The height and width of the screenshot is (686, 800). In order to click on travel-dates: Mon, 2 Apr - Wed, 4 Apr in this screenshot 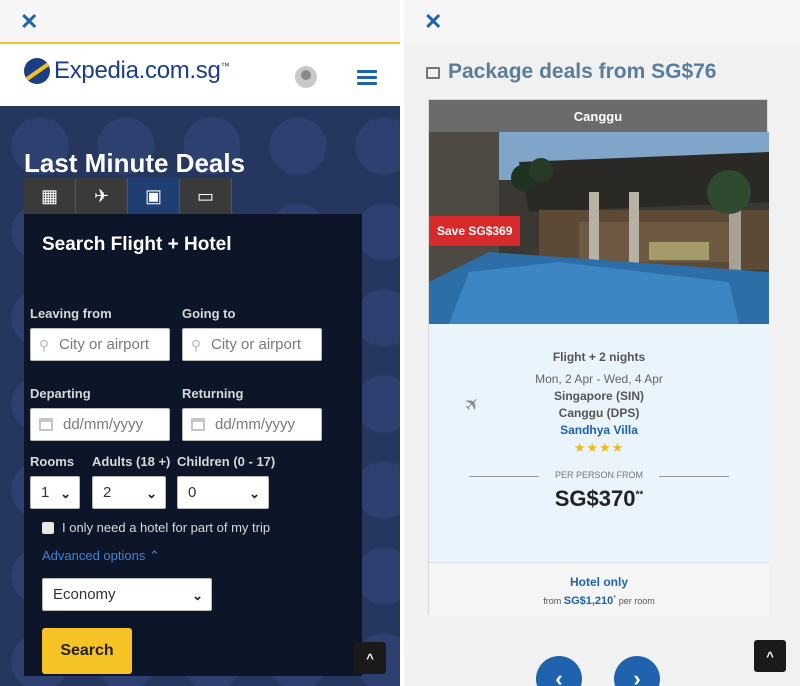, I will do `click(599, 379)`.